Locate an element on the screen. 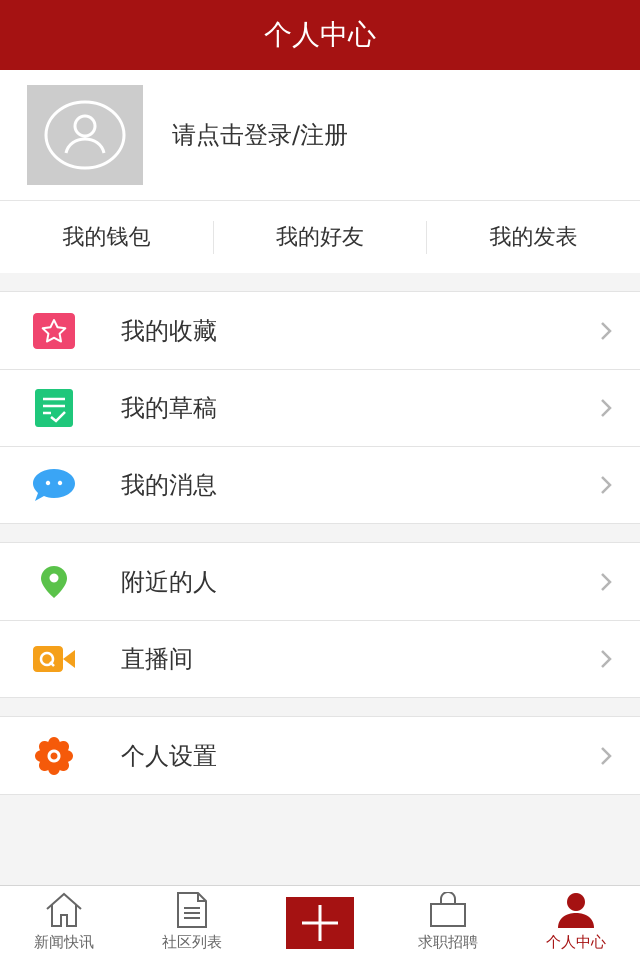 This screenshot has height=960, width=640. tab-item: 新闻快讯 is located at coordinates (64, 923).